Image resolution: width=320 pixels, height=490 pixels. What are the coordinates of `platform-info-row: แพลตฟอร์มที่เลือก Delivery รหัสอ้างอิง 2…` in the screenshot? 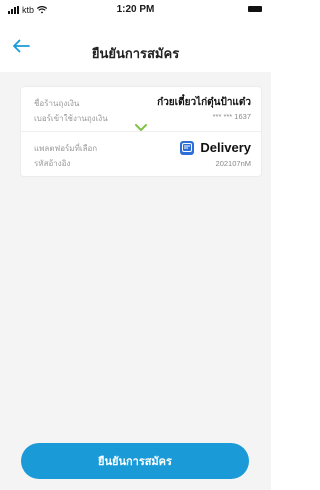 It's located at (141, 153).